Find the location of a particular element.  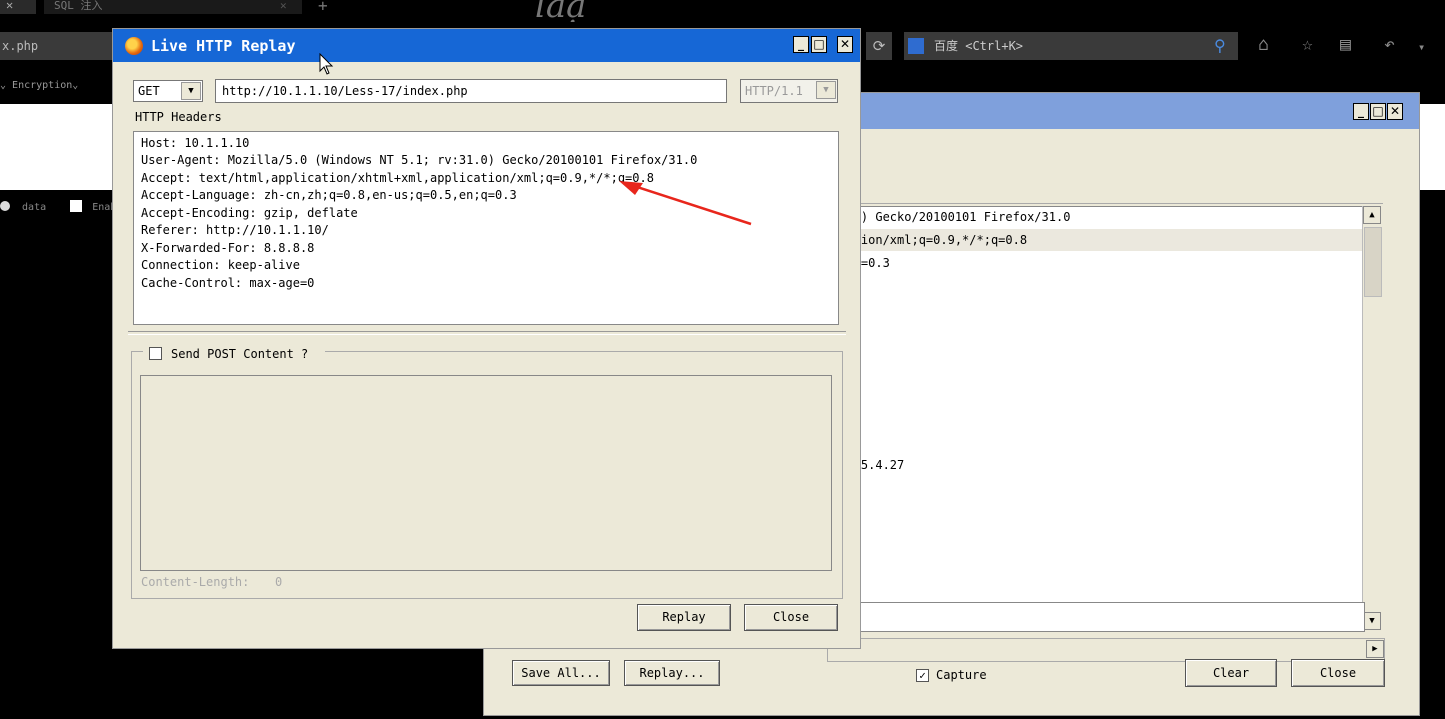

browser-tab-sql: SQL 注入 ✕ is located at coordinates (173, 7).